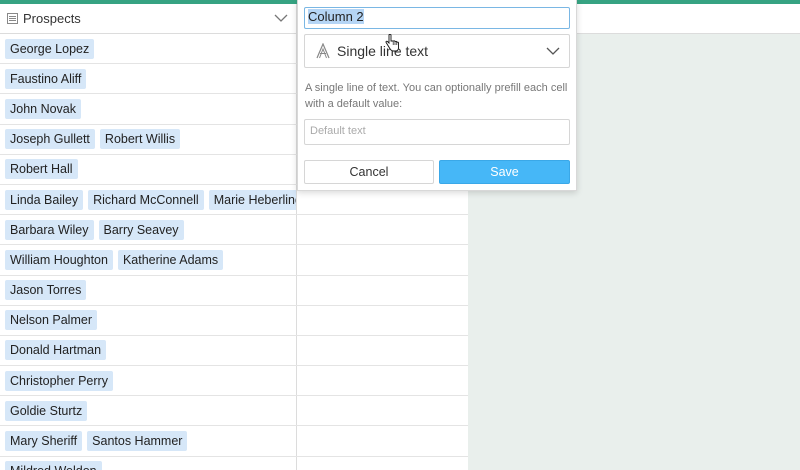 The height and width of the screenshot is (470, 800). I want to click on record-chip: Mary Sheriff, so click(44, 441).